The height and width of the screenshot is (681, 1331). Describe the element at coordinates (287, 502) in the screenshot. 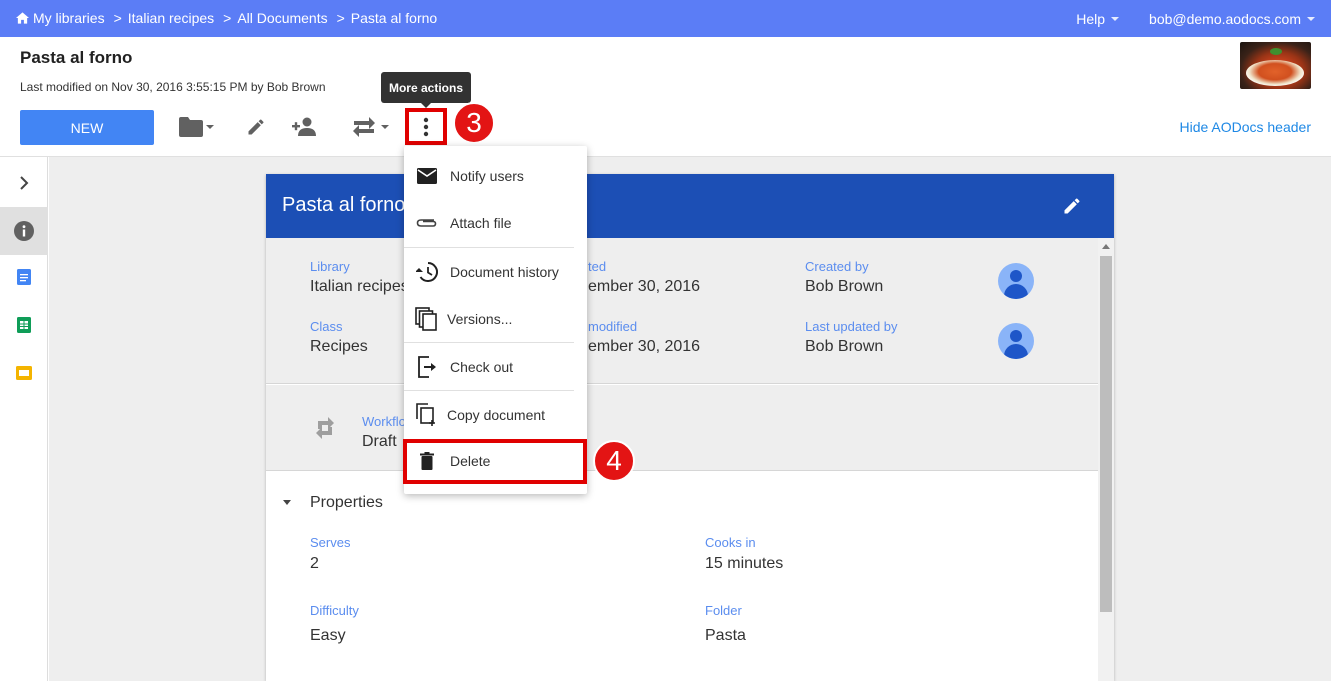

I see `collapse-properties-icon` at that location.